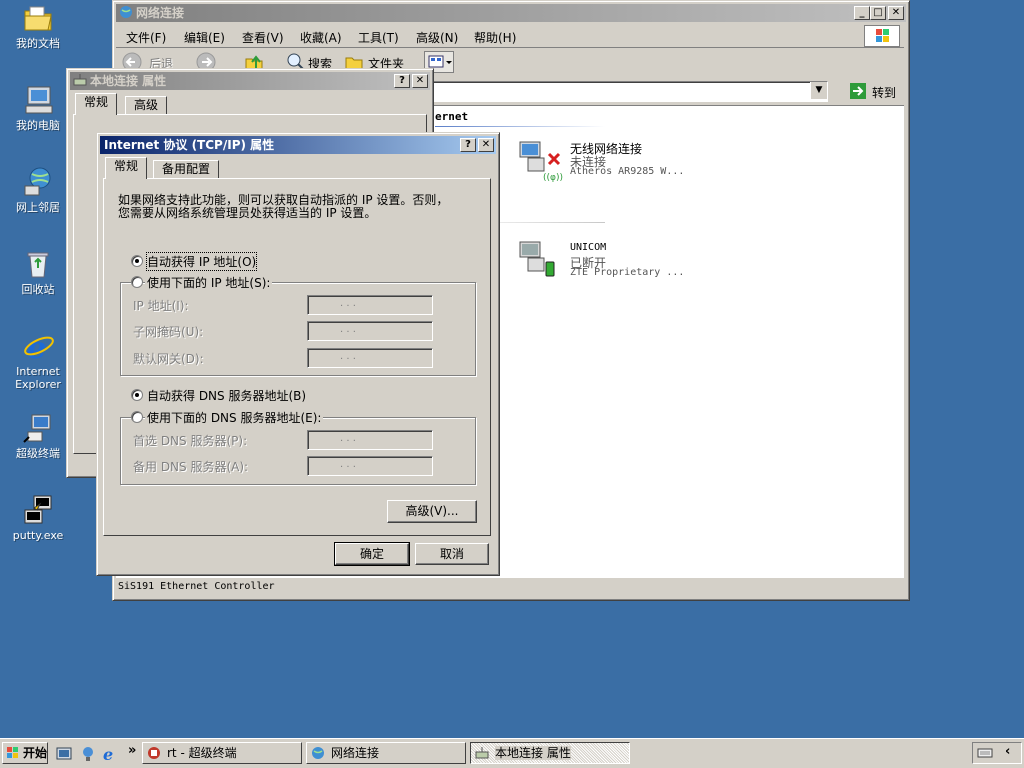 Image resolution: width=1024 pixels, height=768 pixels. I want to click on subnet-mask-field: . . ., so click(370, 331).